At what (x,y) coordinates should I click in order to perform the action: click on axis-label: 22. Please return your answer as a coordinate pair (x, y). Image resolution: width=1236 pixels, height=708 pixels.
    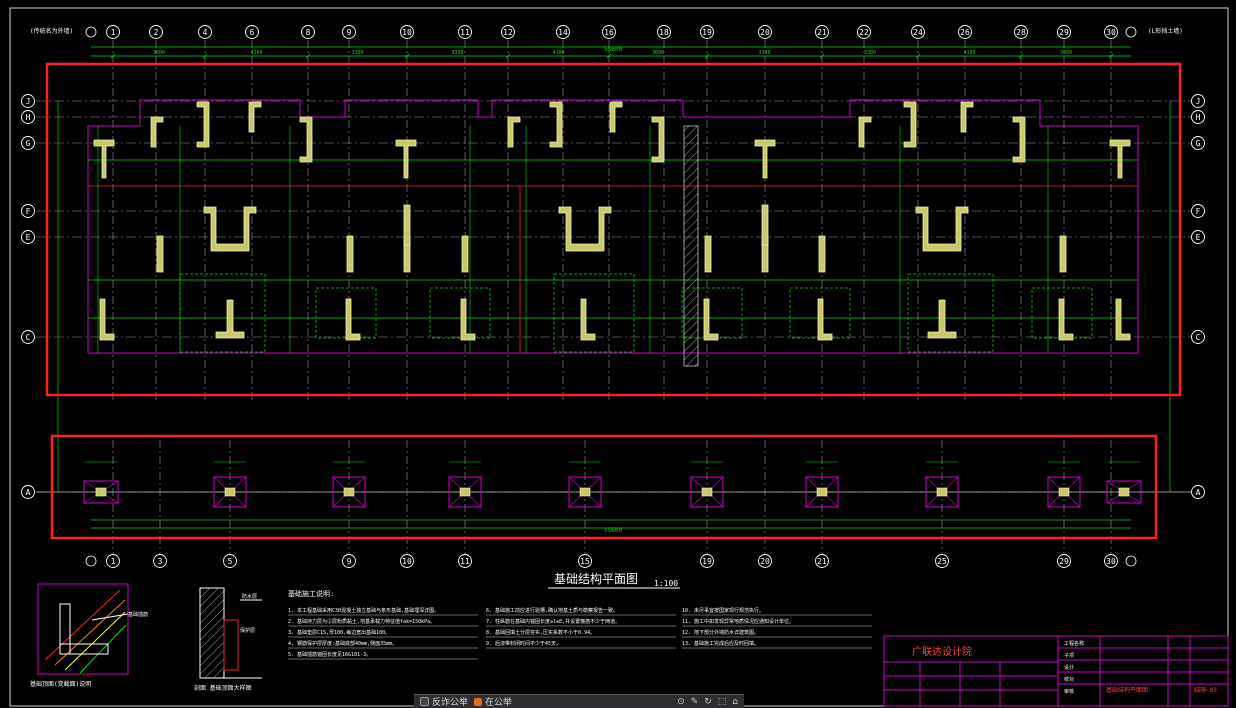
    Looking at the image, I should click on (864, 32).